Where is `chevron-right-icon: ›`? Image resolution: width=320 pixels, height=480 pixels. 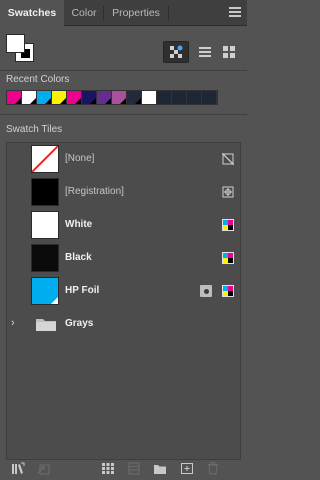
chevron-right-icon: › is located at coordinates (13, 323).